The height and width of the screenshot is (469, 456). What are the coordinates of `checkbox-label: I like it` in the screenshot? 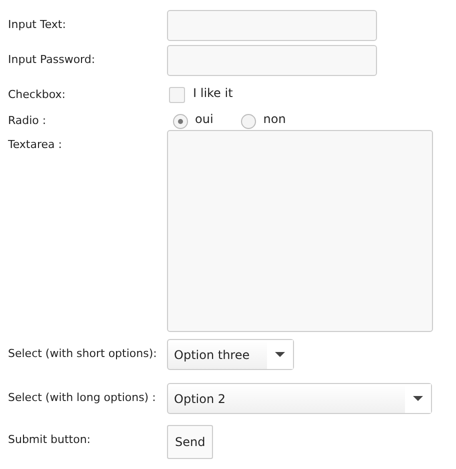 It's located at (213, 93).